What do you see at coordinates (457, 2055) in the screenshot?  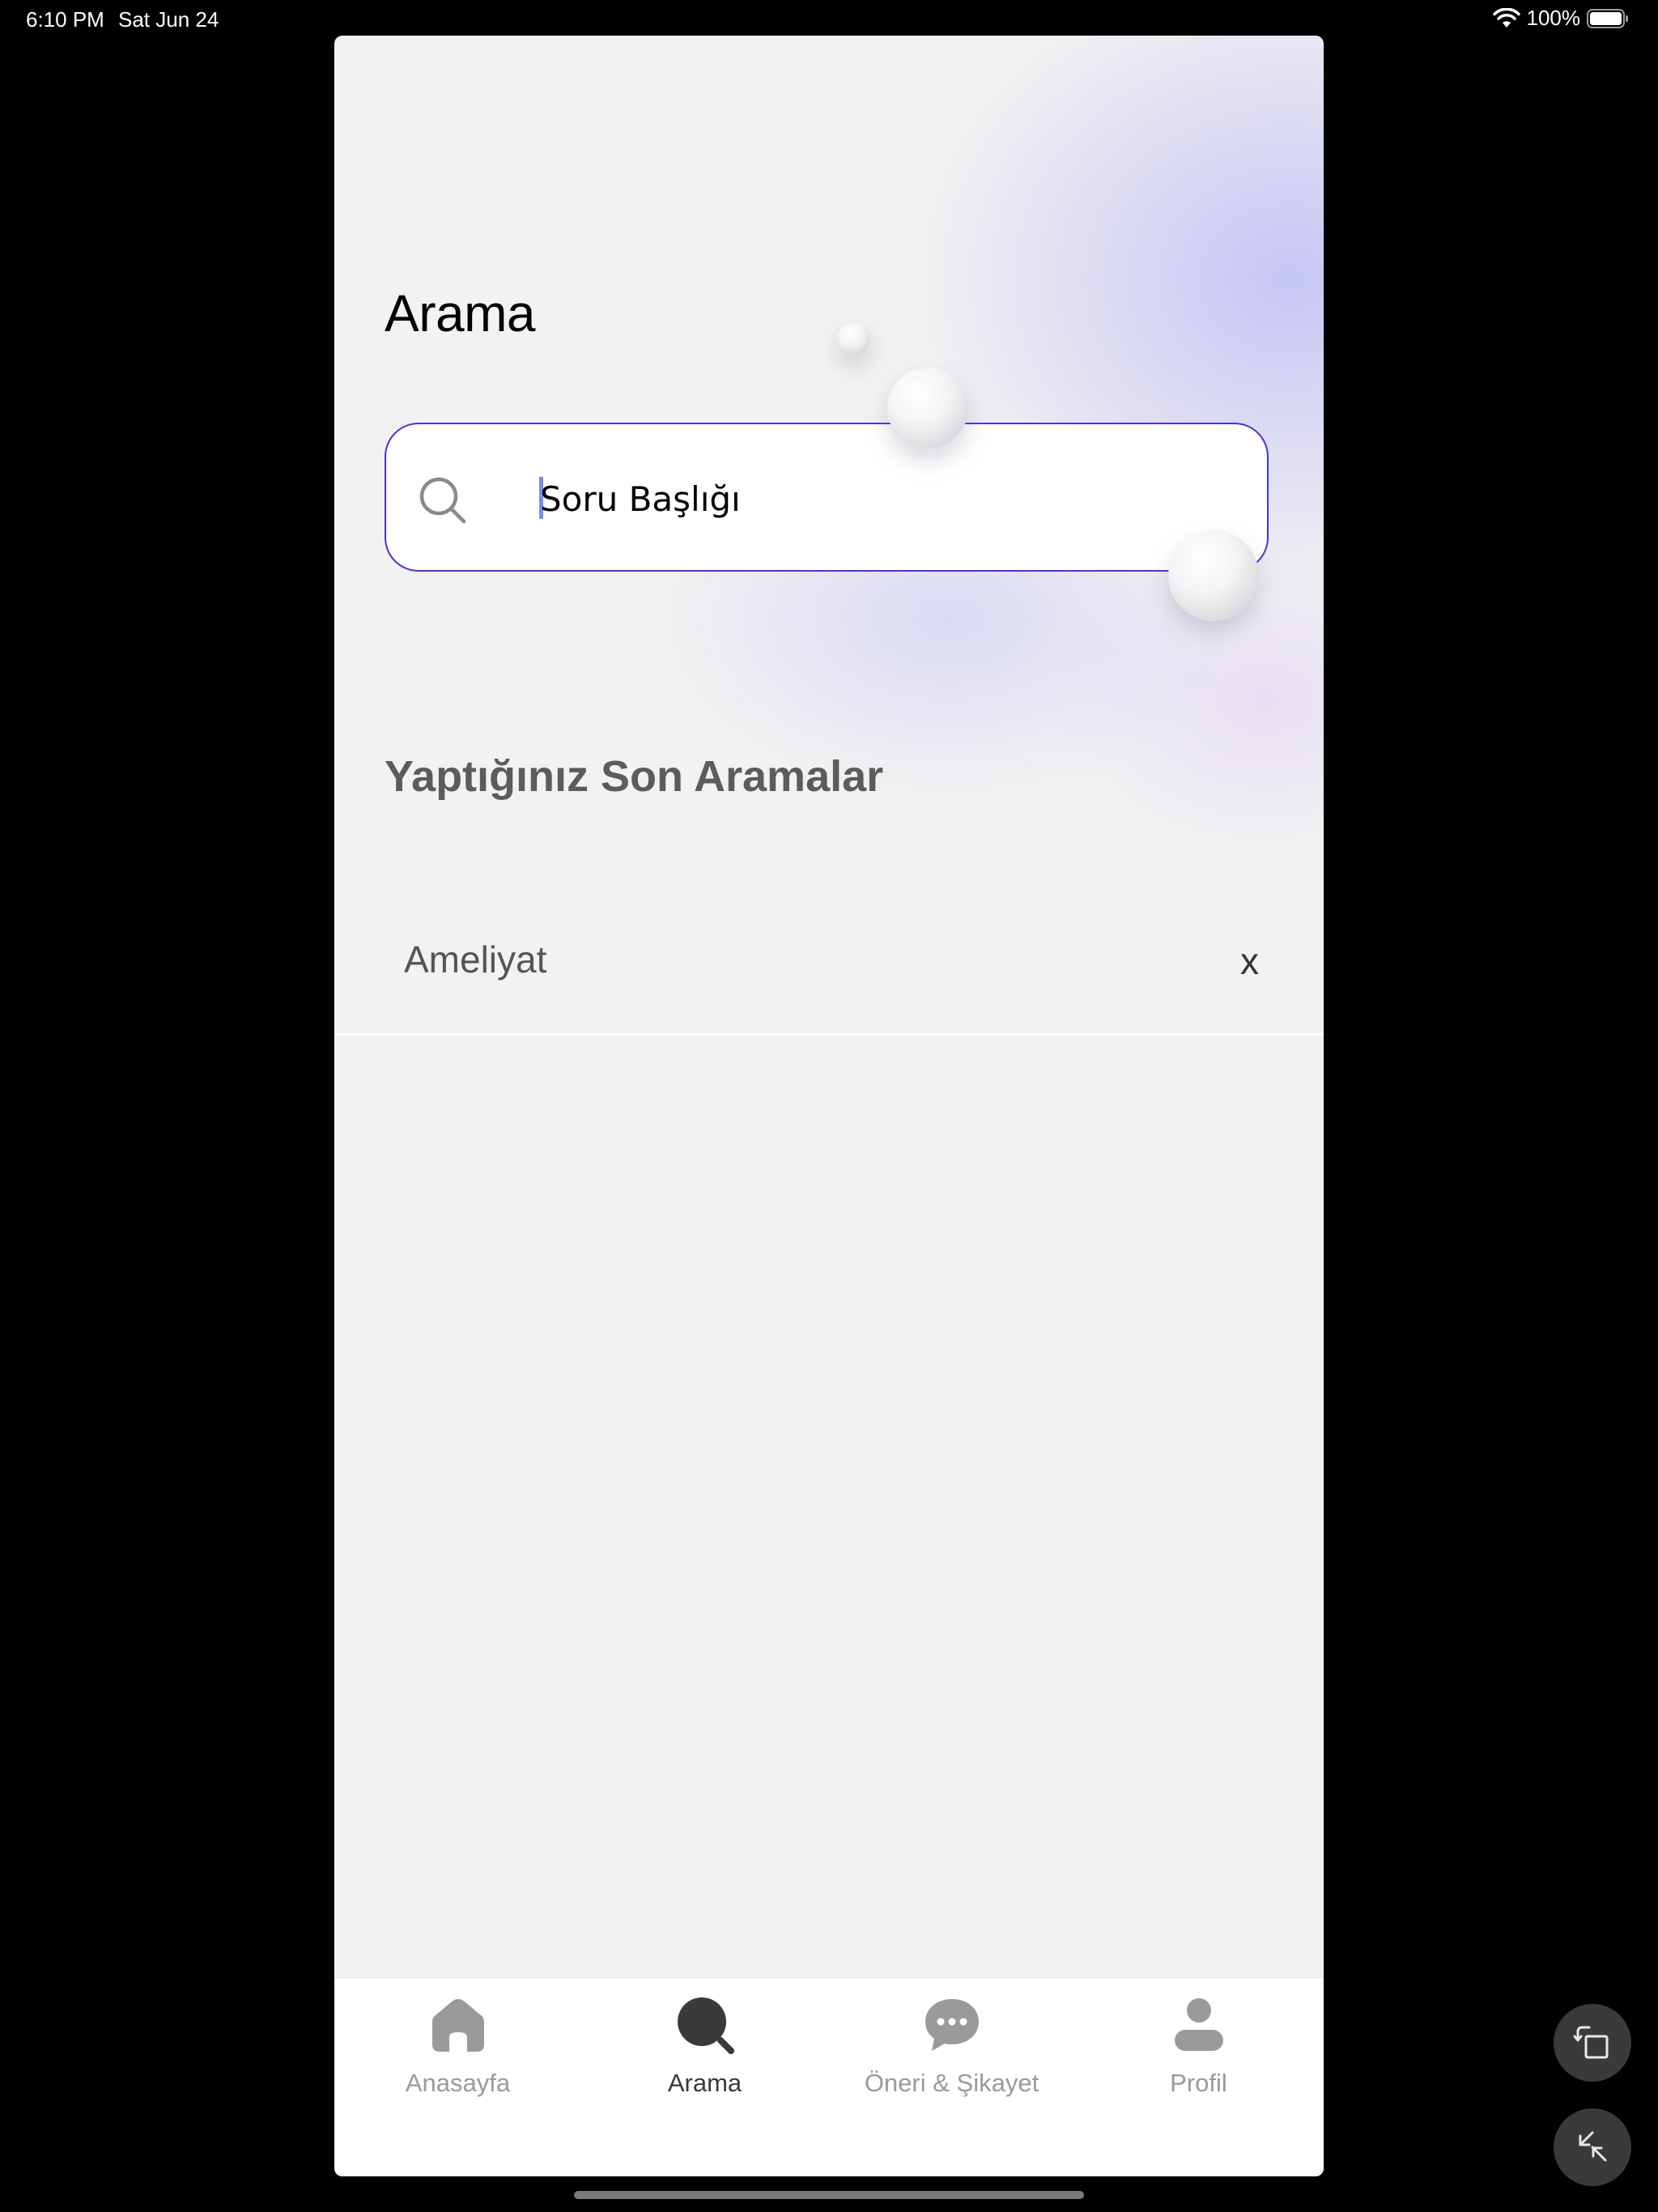 I see `tab-home: Anasayfa` at bounding box center [457, 2055].